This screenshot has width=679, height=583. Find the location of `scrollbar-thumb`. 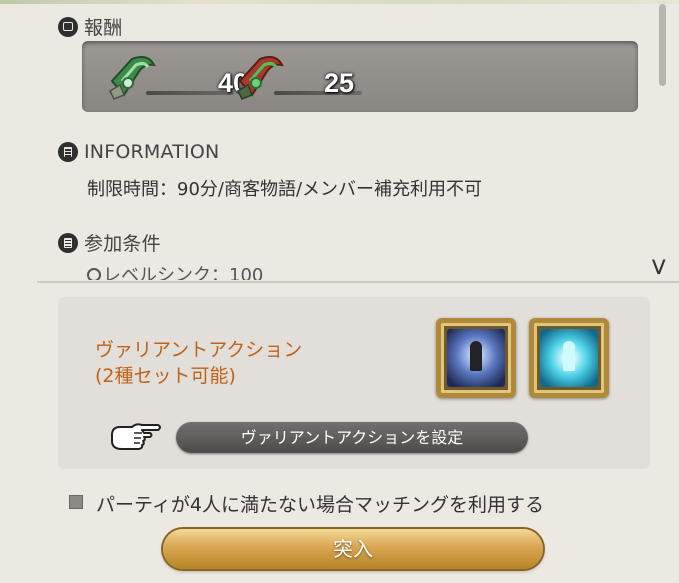

scrollbar-thumb is located at coordinates (662, 45).